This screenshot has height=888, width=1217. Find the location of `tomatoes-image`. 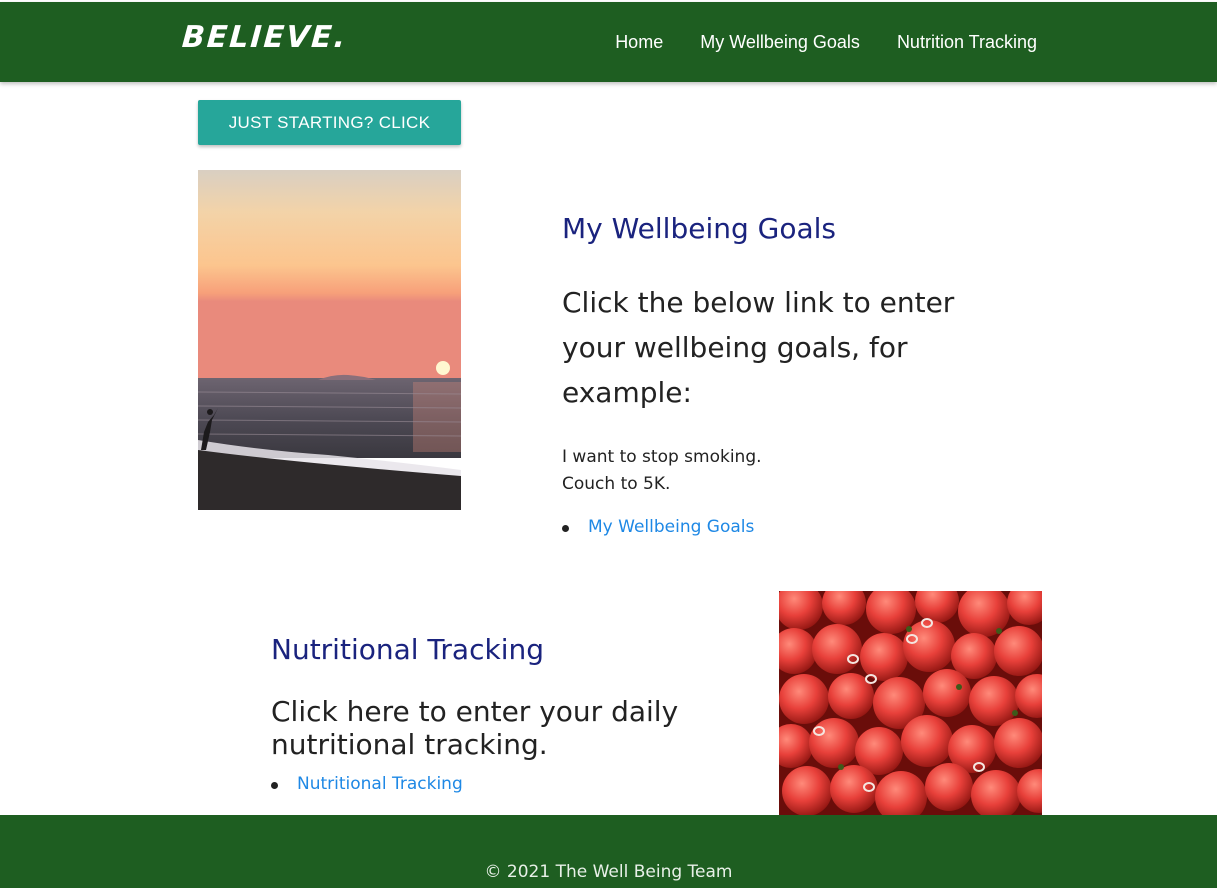

tomatoes-image is located at coordinates (910, 703).